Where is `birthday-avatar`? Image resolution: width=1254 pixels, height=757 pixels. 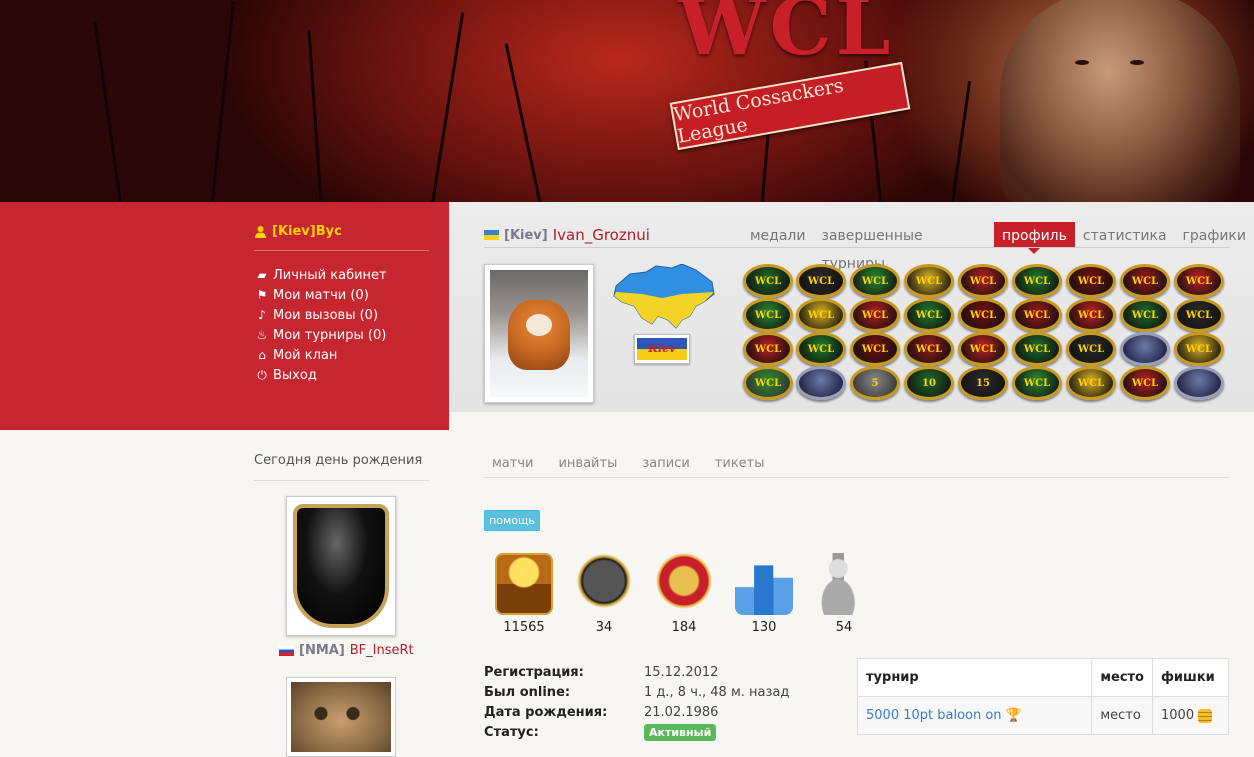 birthday-avatar is located at coordinates (341, 566).